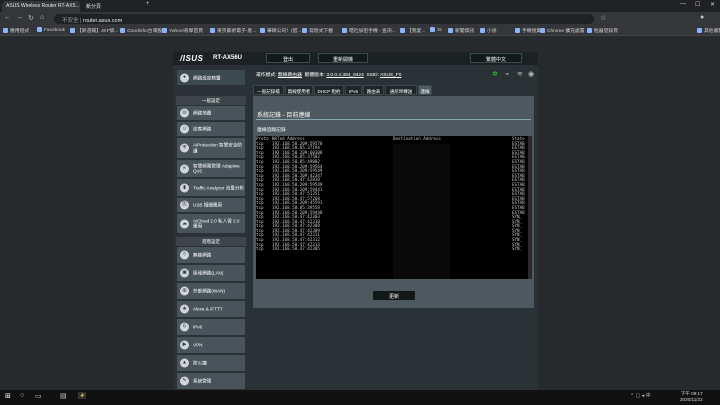 The image size is (720, 405). What do you see at coordinates (531, 74) in the screenshot?
I see `app-icon: ◉` at bounding box center [531, 74].